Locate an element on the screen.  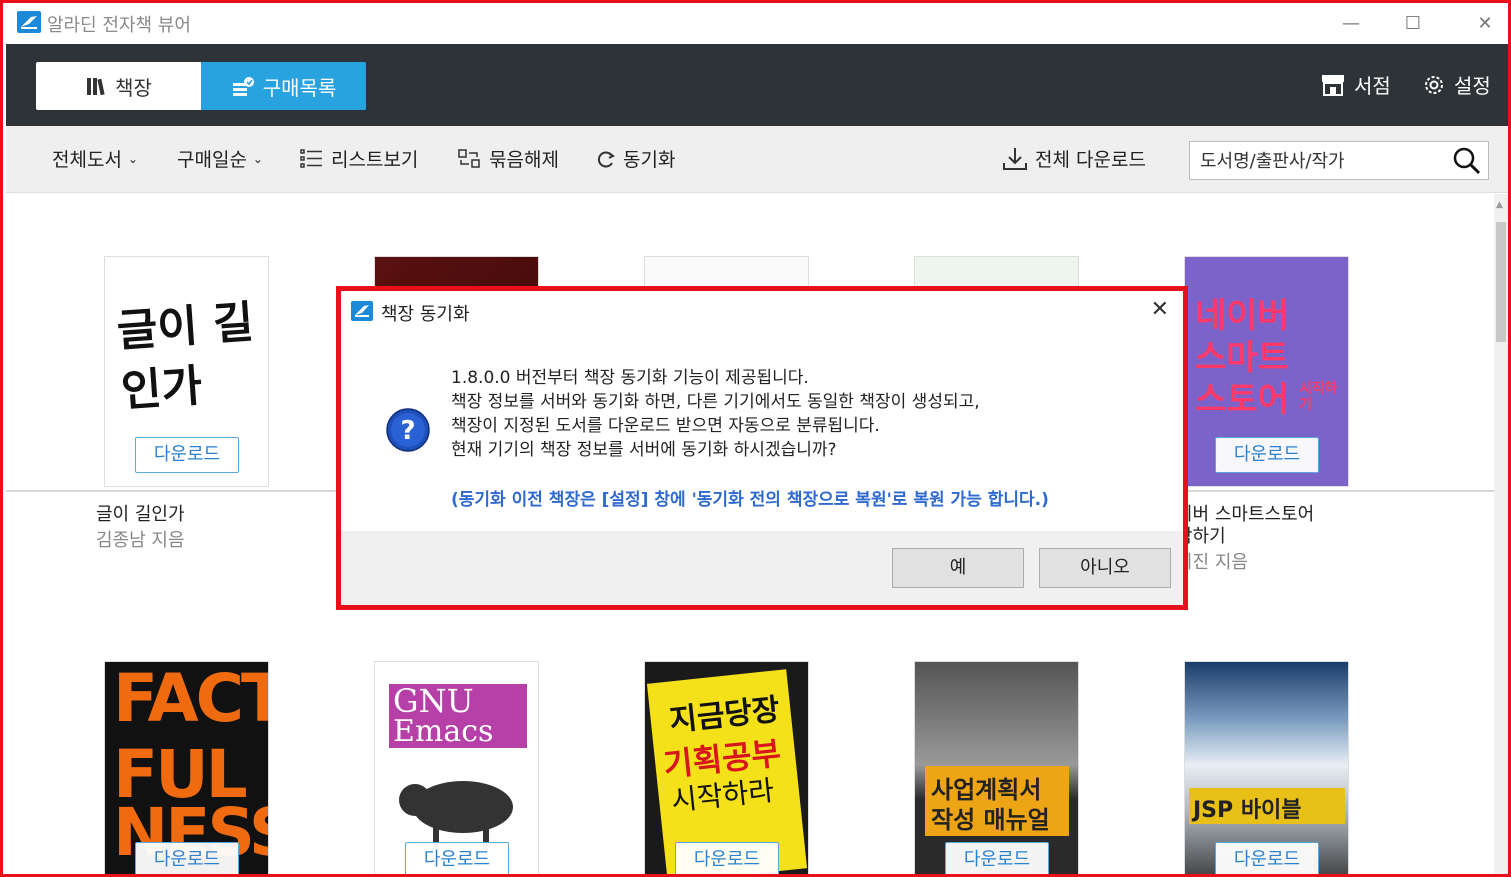
question-icon: ? is located at coordinates (408, 430).